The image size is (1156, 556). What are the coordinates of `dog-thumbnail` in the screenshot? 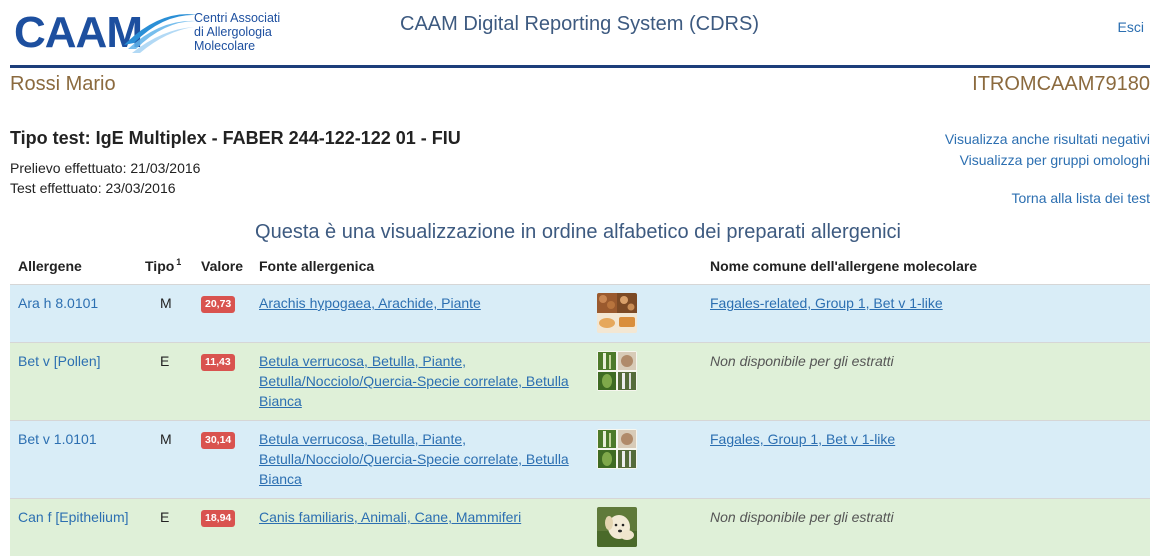 It's located at (617, 527).